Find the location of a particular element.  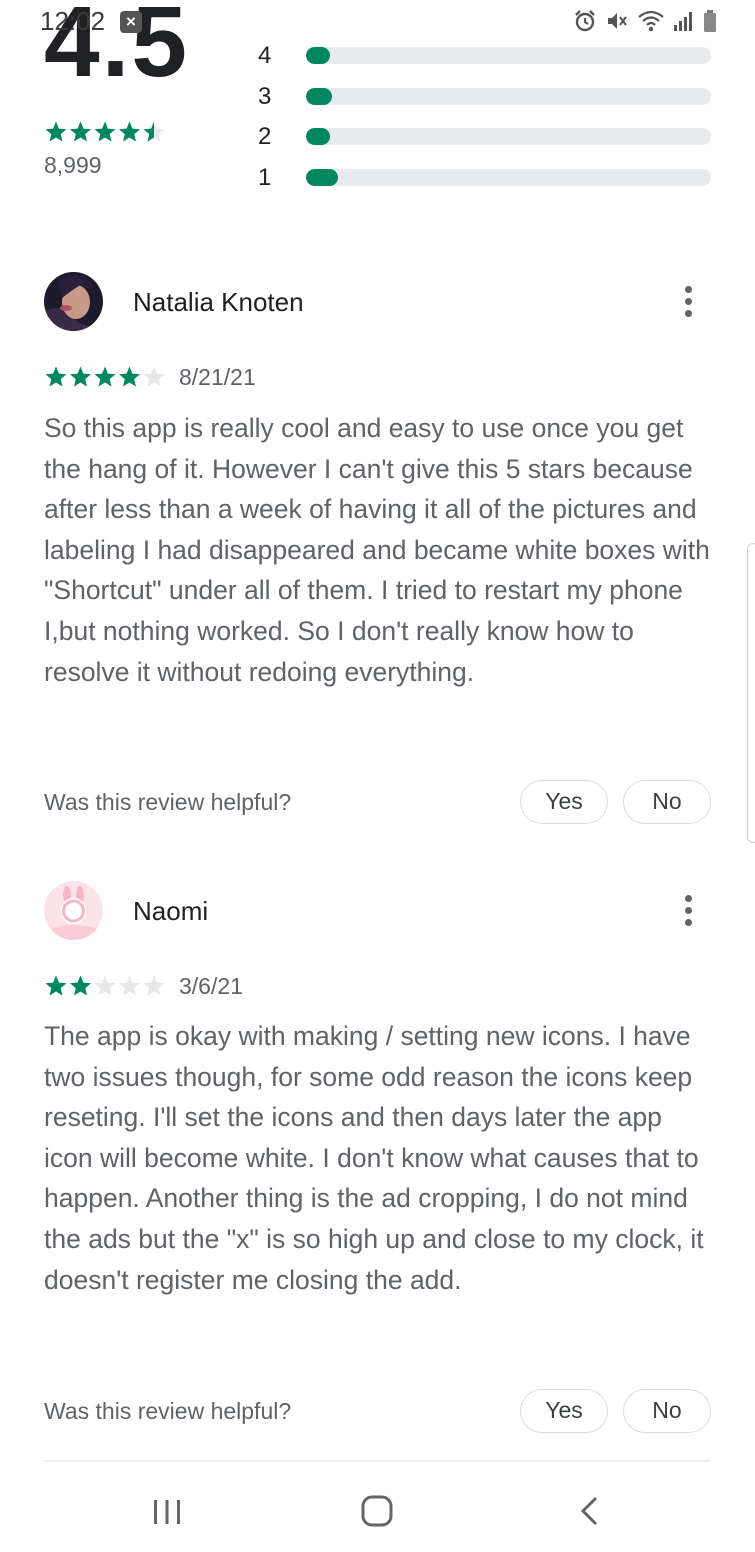

rating-bar-4: 4 is located at coordinates (485, 57).